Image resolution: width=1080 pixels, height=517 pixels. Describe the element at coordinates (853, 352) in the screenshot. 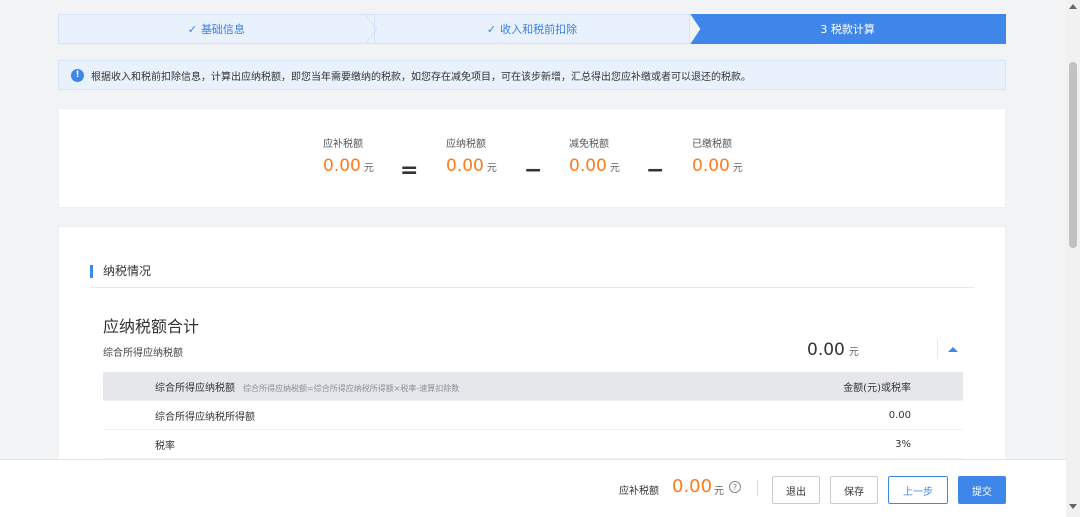

I see `group-unit: 元` at that location.